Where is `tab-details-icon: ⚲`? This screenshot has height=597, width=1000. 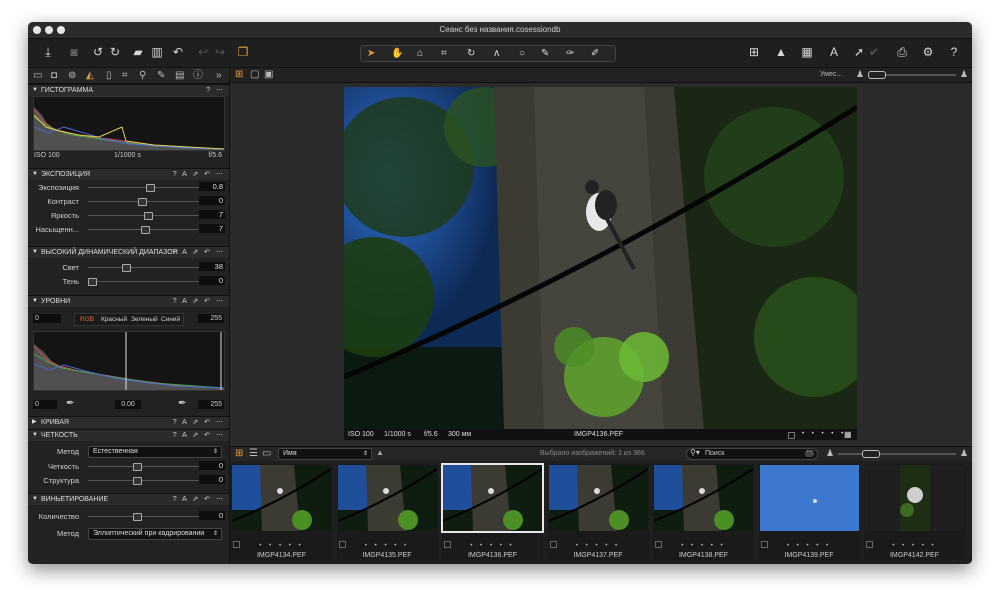 tab-details-icon: ⚲ is located at coordinates (142, 75).